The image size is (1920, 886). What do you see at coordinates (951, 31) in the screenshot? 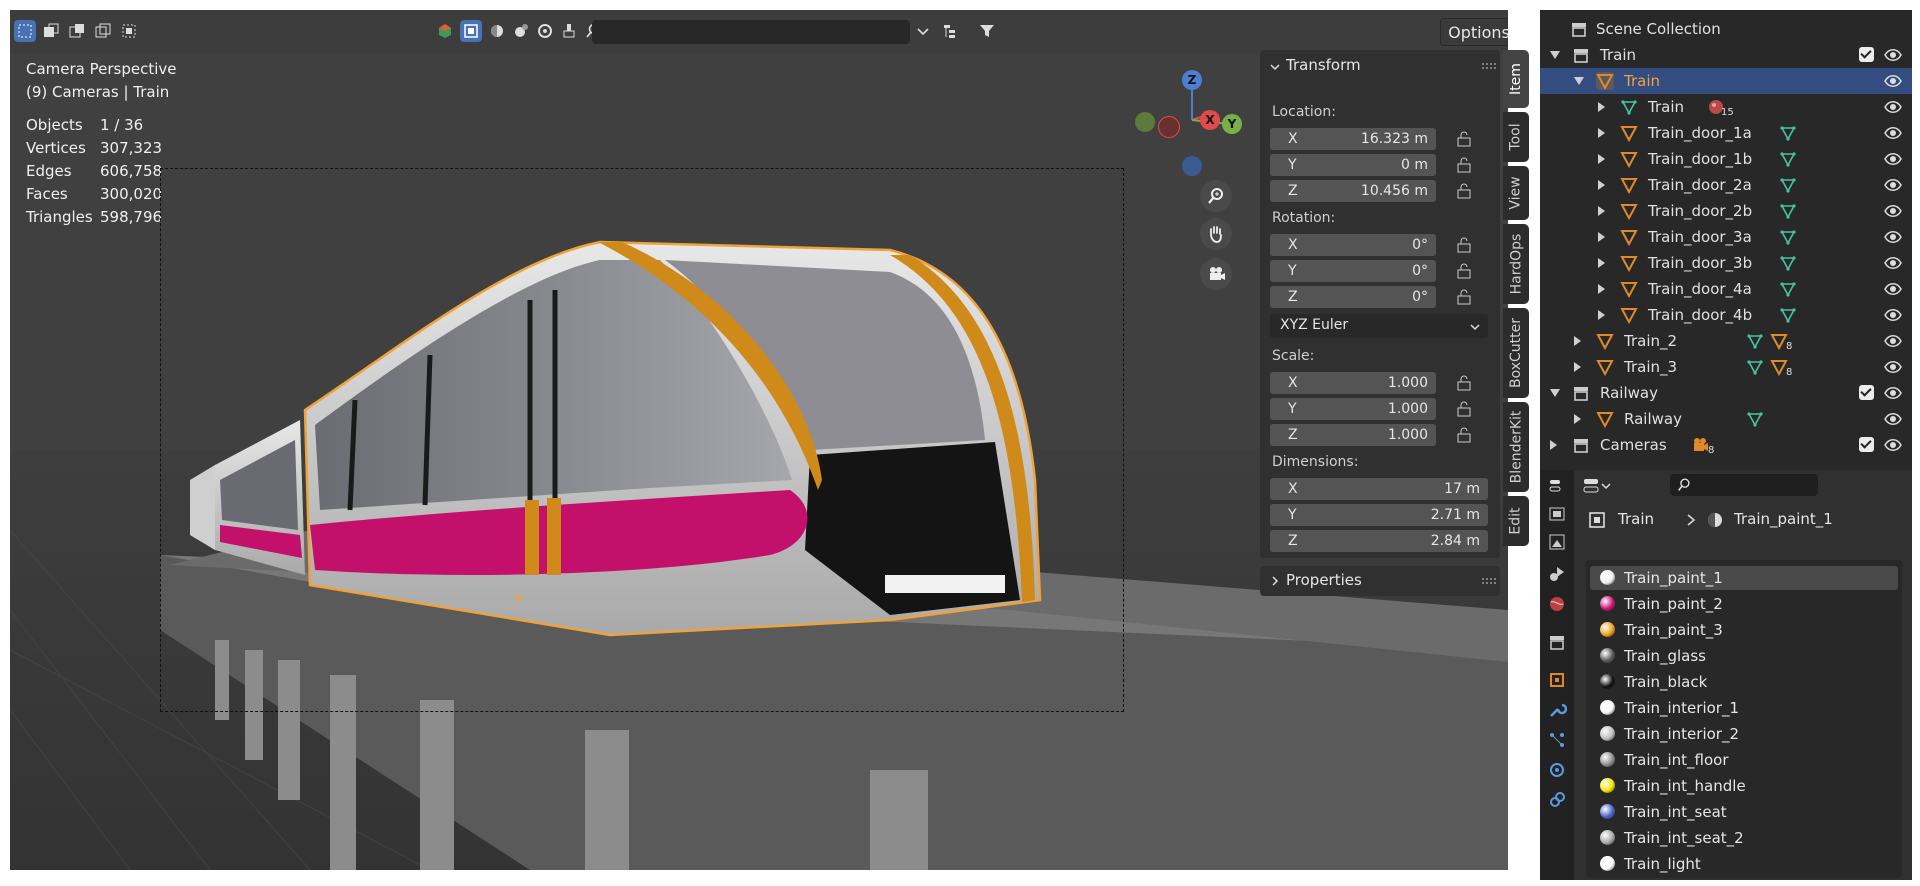
I see `filter-tree-icon` at bounding box center [951, 31].